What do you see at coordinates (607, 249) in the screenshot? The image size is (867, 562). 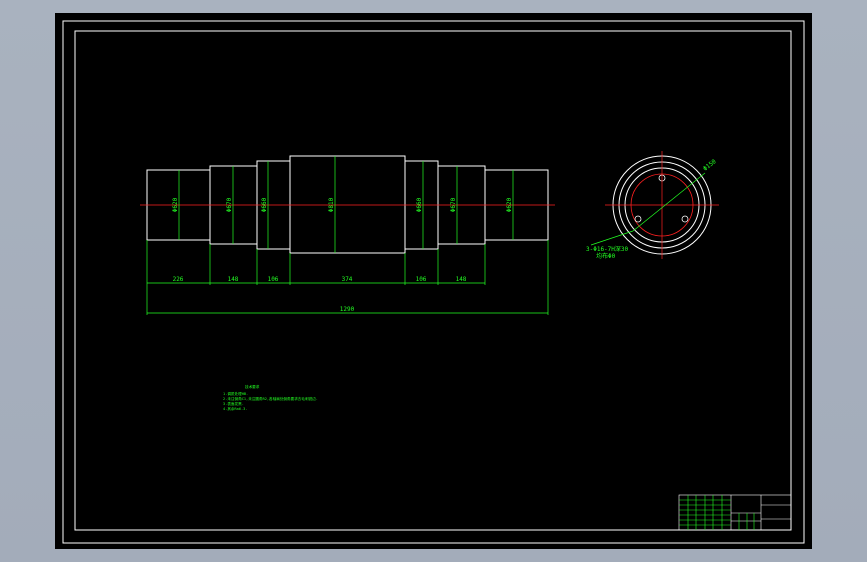 I see `hole-callout: 3-Φ16-7H深30` at bounding box center [607, 249].